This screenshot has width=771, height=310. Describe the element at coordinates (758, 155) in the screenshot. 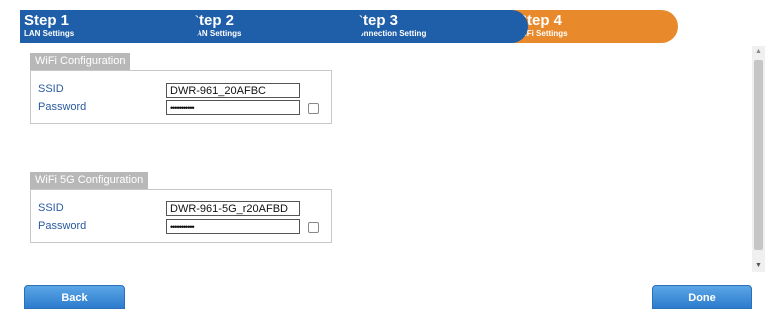

I see `scrollbar-thumb` at that location.